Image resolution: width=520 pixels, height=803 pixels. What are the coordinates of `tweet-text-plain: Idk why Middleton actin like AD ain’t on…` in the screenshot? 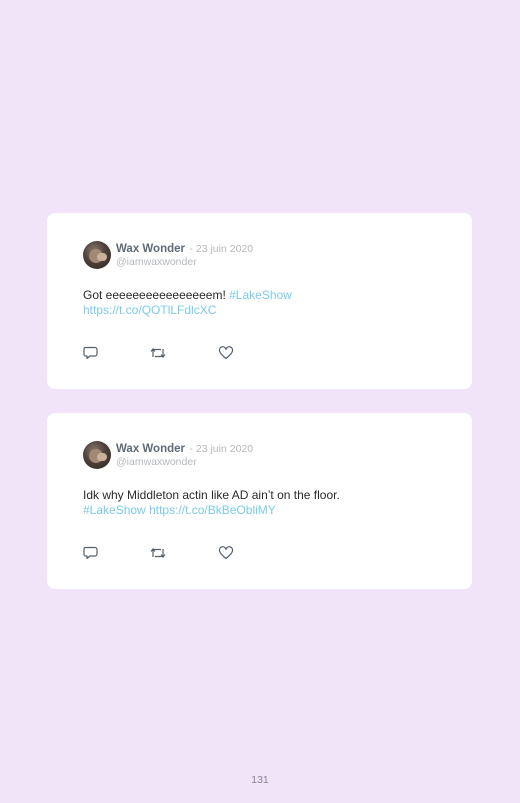 It's located at (211, 495).